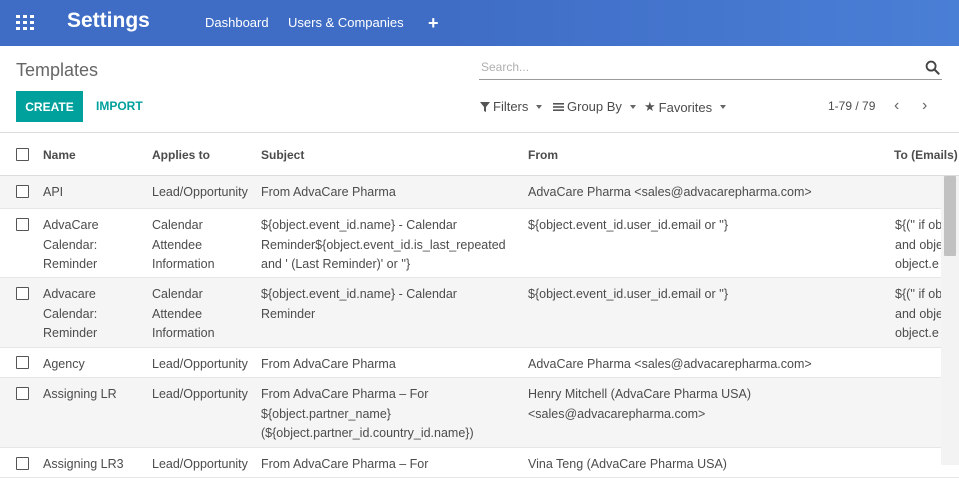  I want to click on app-title: Settings, so click(108, 20).